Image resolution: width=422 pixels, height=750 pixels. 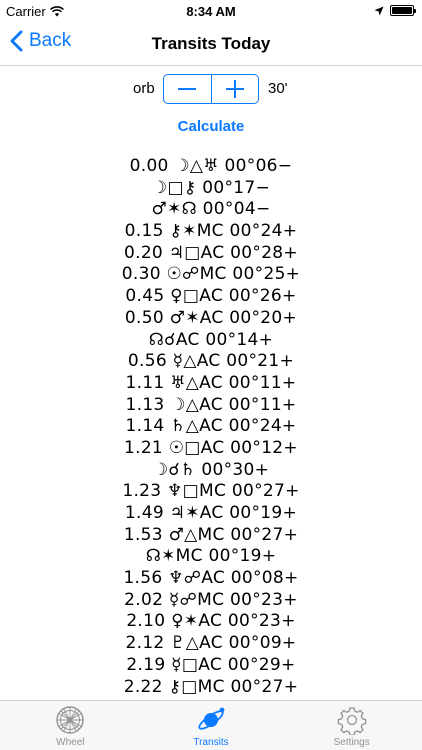 I want to click on tab-settings-label: Settings, so click(x=351, y=742).